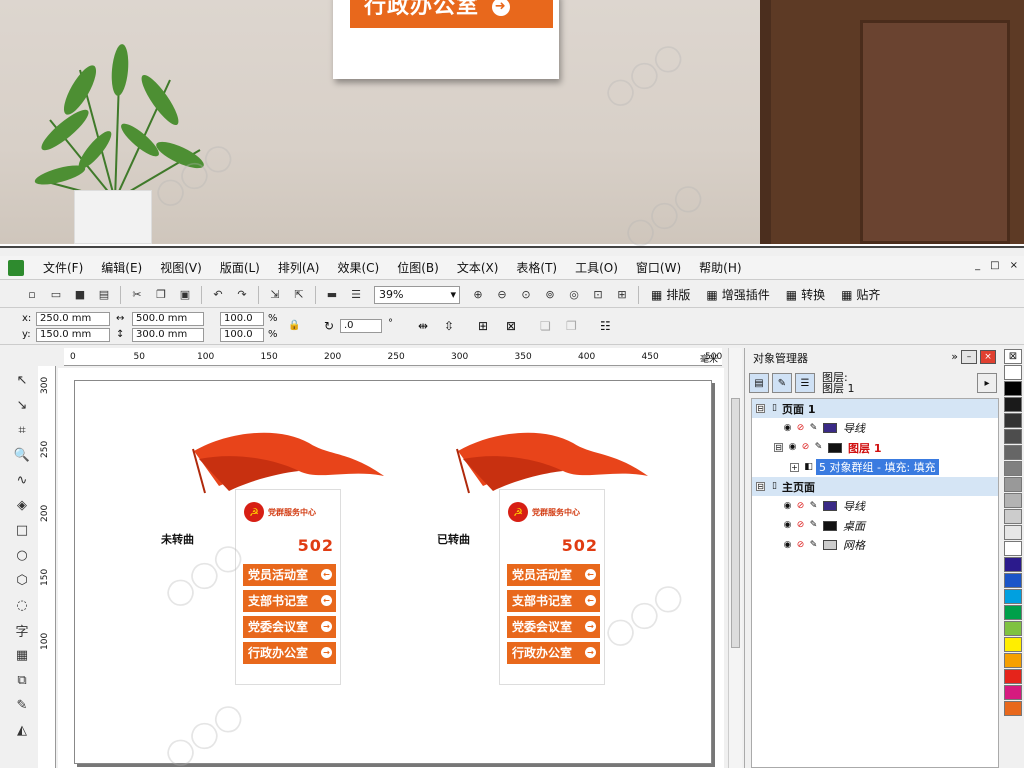  I want to click on table-tool-icon: ▦, so click(22, 655).